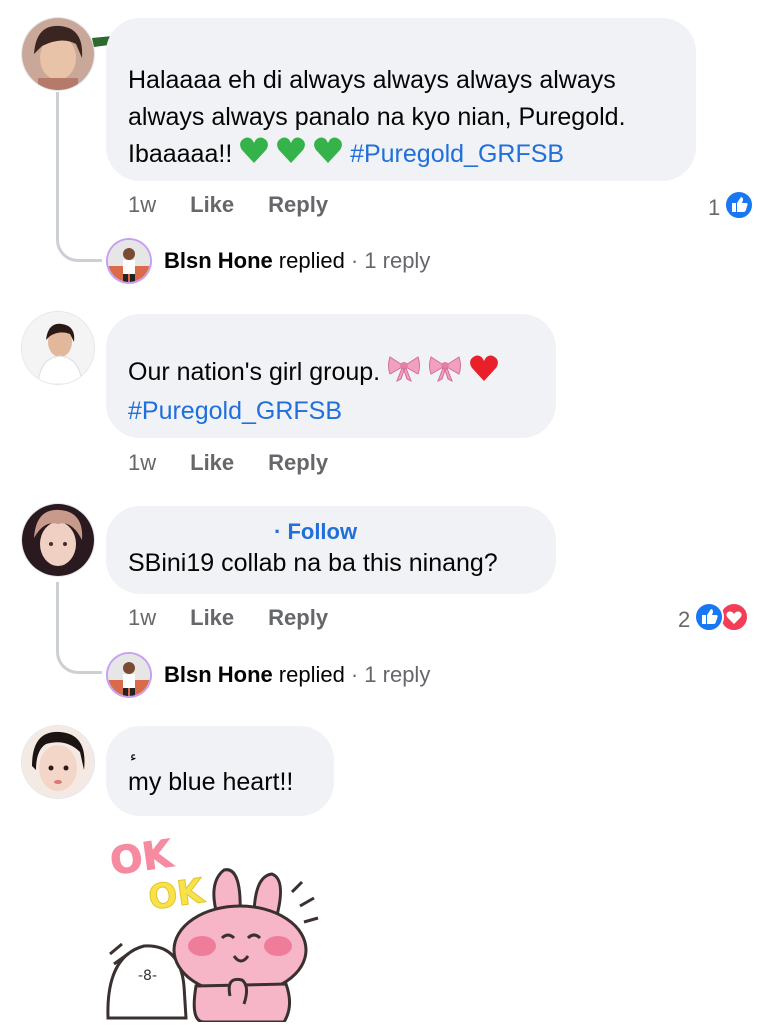 This screenshot has height=1027, width=780. I want to click on comment-bubble: Our nation's girl group. #Puregold_GRFSB, so click(331, 376).